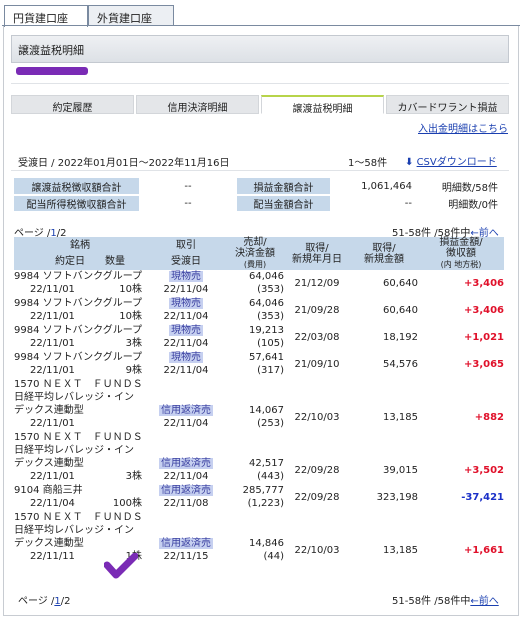 The width and height of the screenshot is (522, 619). Describe the element at coordinates (80, 261) in the screenshot. I see `col-trade-date-qty: 約定日 数量` at that location.